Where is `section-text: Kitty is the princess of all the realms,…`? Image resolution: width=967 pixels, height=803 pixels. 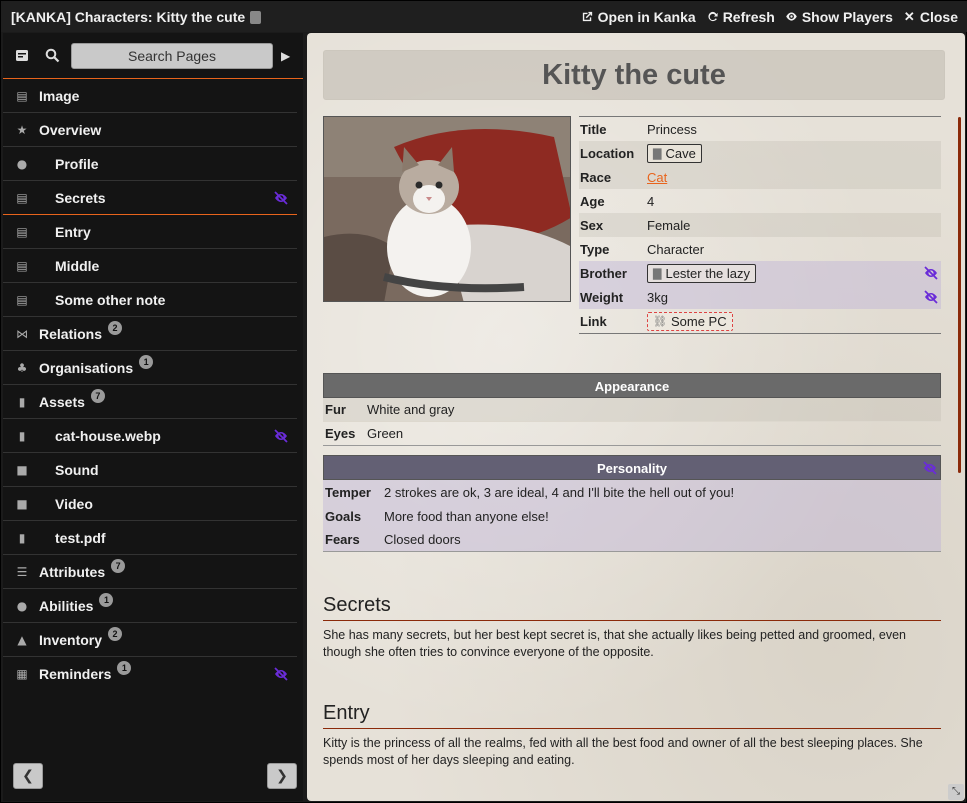 section-text: Kitty is the princess of all the realms,… is located at coordinates (623, 751).